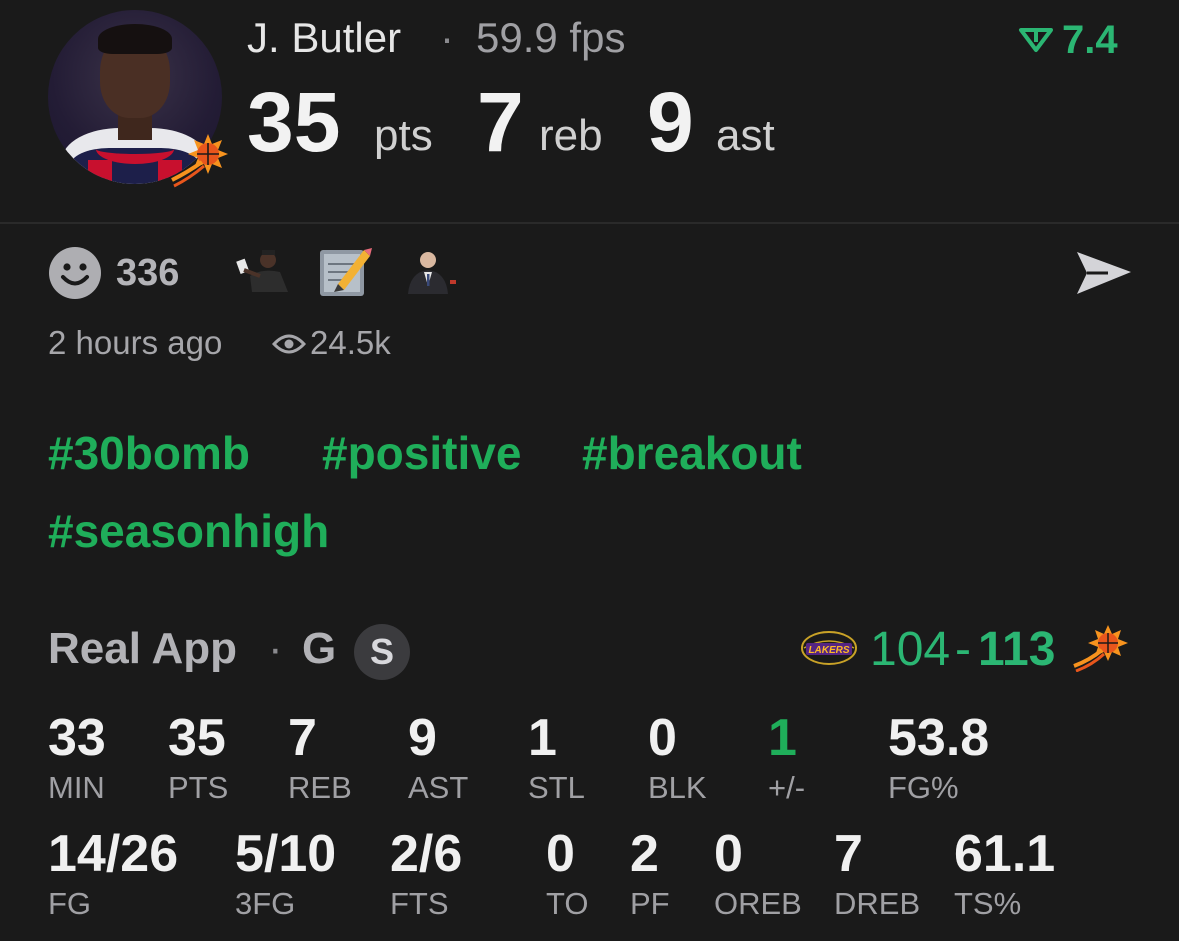  What do you see at coordinates (1017, 649) in the screenshot?
I see `home-score: 113` at bounding box center [1017, 649].